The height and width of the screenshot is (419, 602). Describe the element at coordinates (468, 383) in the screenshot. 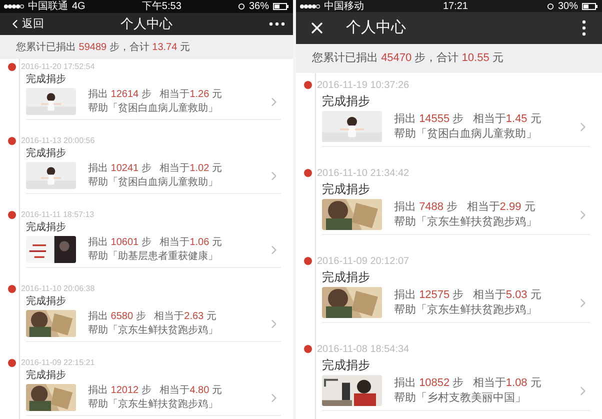

I see `donation-amount: 捐出 10852 步 相当于1.08 元` at that location.